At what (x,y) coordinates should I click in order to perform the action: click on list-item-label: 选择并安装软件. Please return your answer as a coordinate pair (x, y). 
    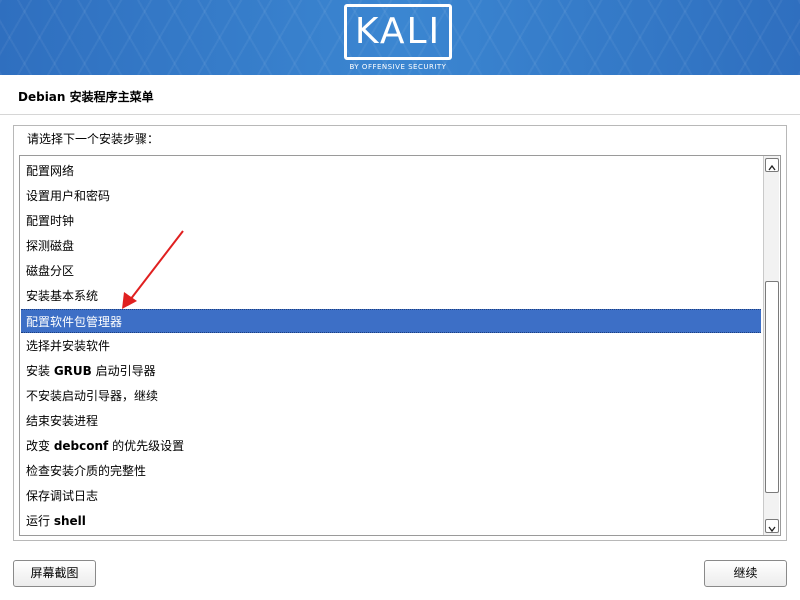
    Looking at the image, I should click on (68, 346).